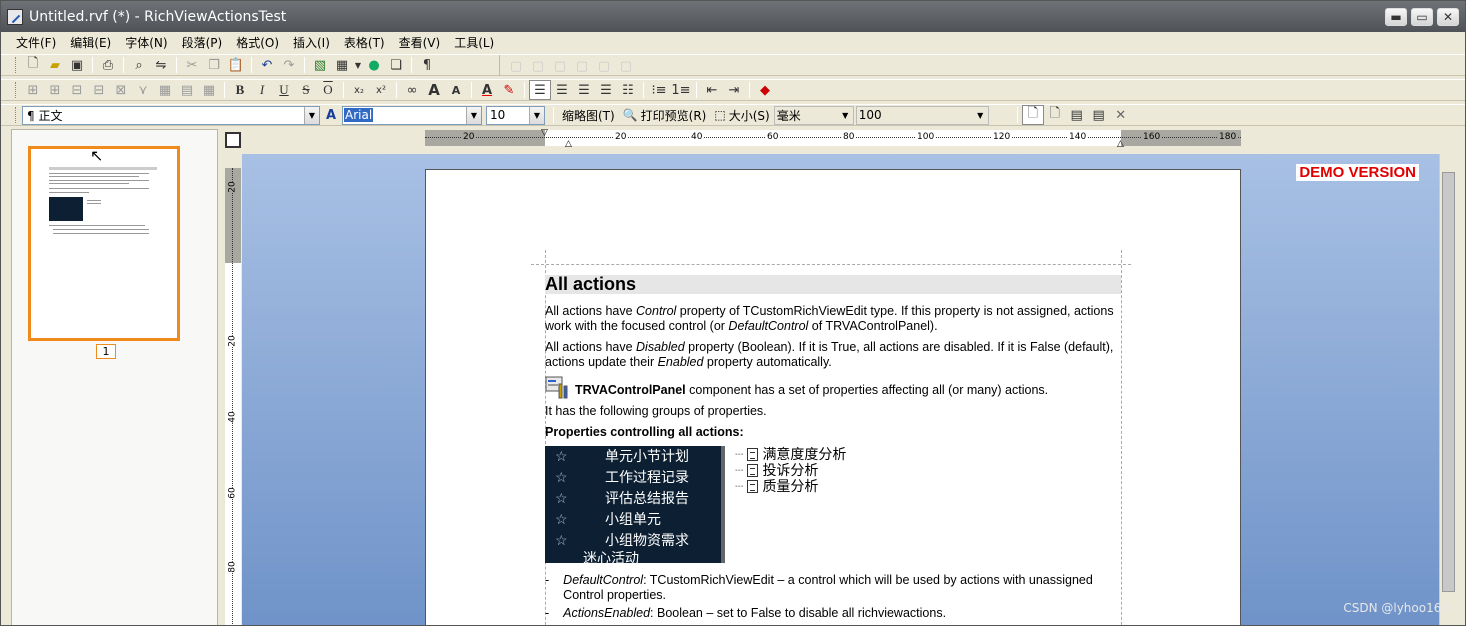  I want to click on hide-text-icon: ∞, so click(412, 90).